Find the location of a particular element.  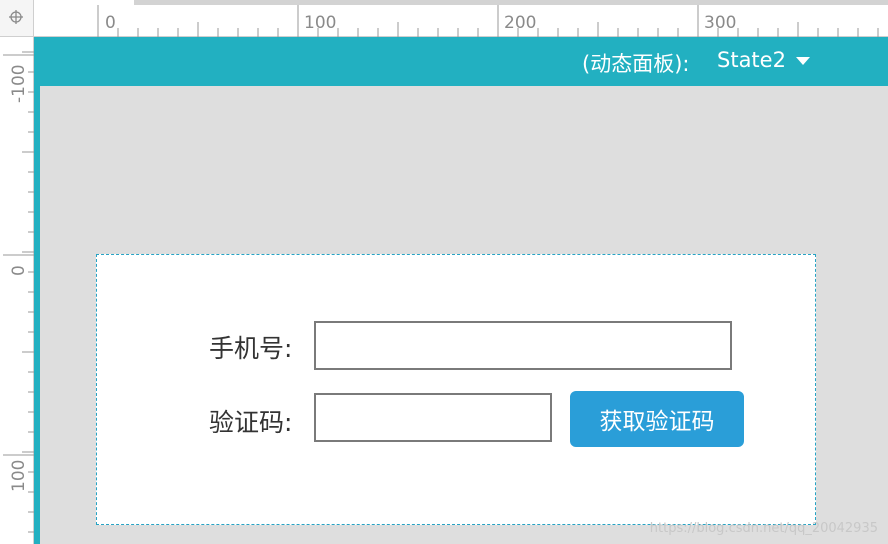

ruler-corner is located at coordinates (17, 18).